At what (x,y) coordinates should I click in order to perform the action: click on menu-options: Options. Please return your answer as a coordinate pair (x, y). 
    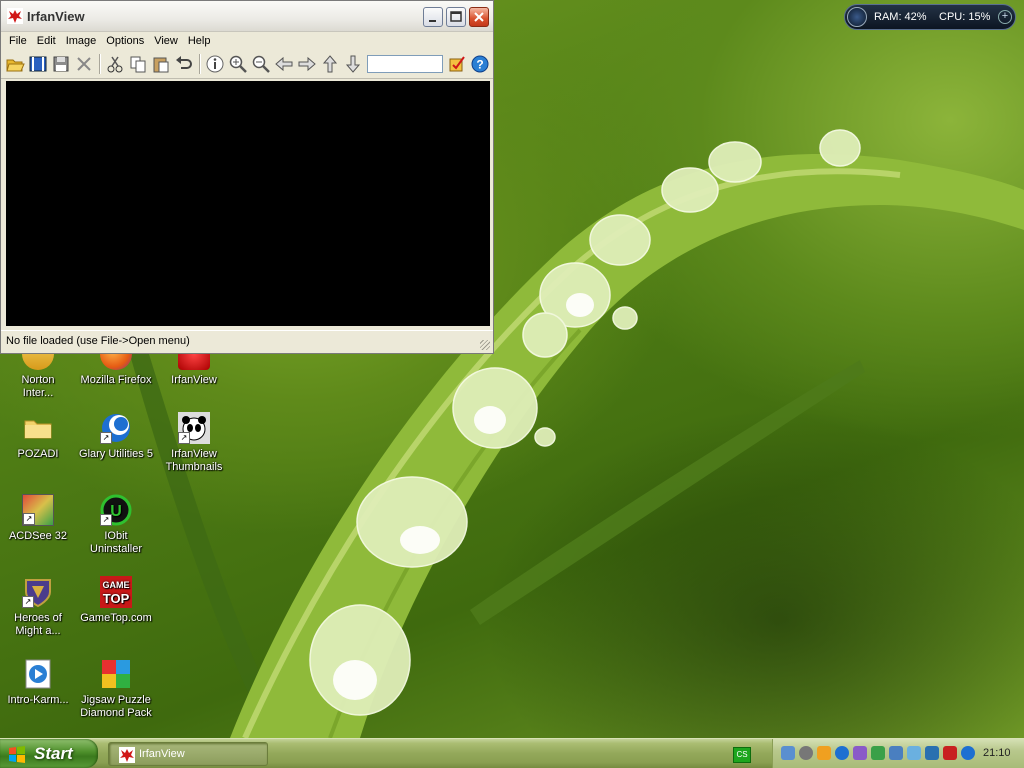
    Looking at the image, I should click on (125, 41).